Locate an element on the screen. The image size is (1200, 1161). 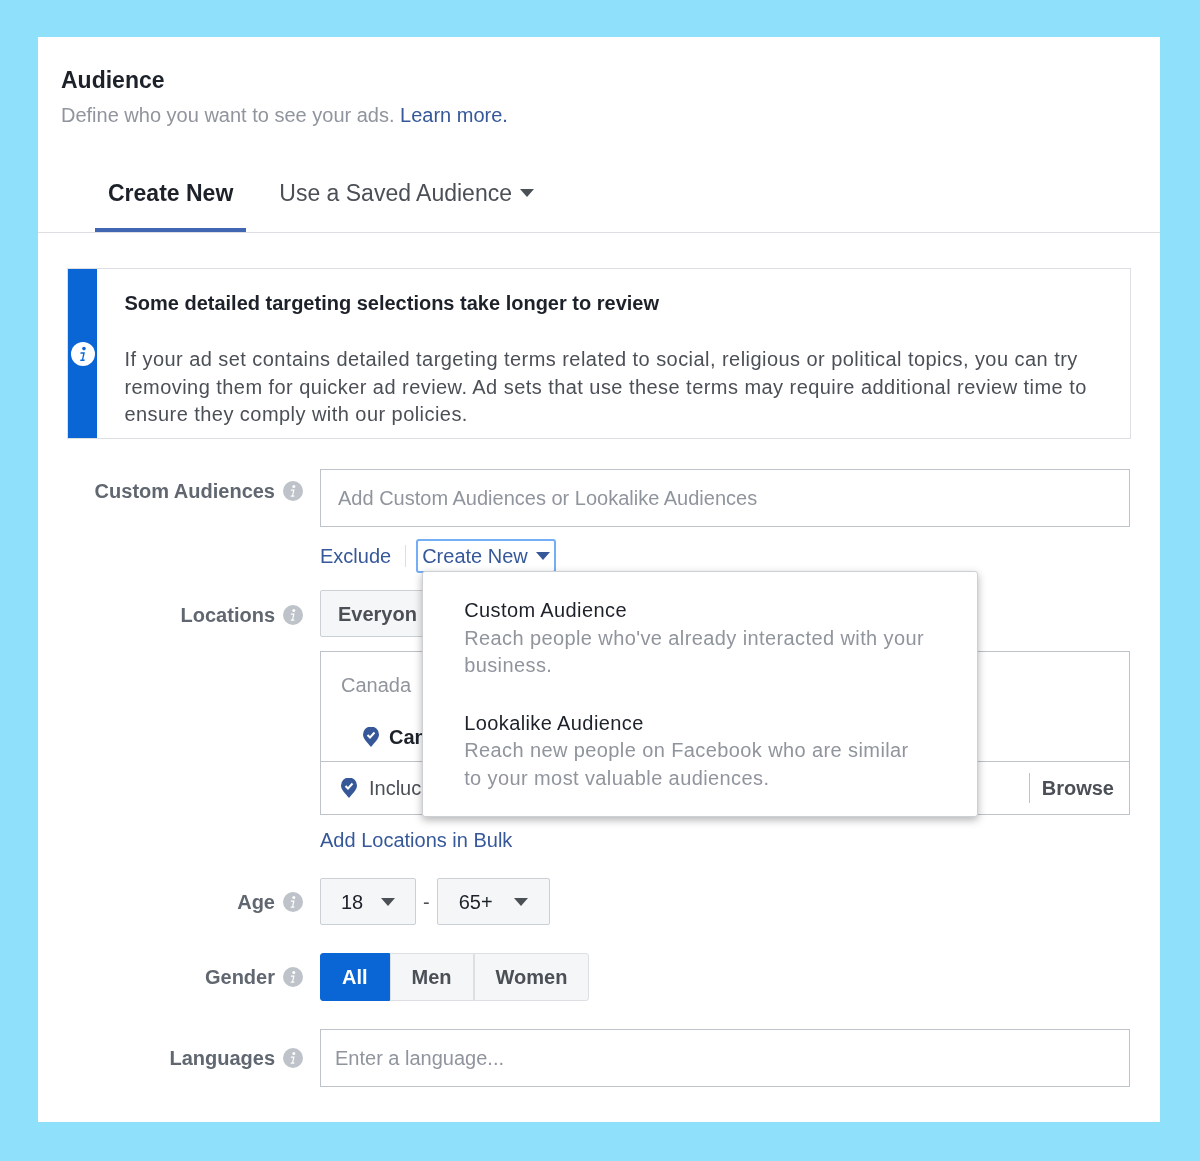
browse-button: Browse is located at coordinates (1071, 788).